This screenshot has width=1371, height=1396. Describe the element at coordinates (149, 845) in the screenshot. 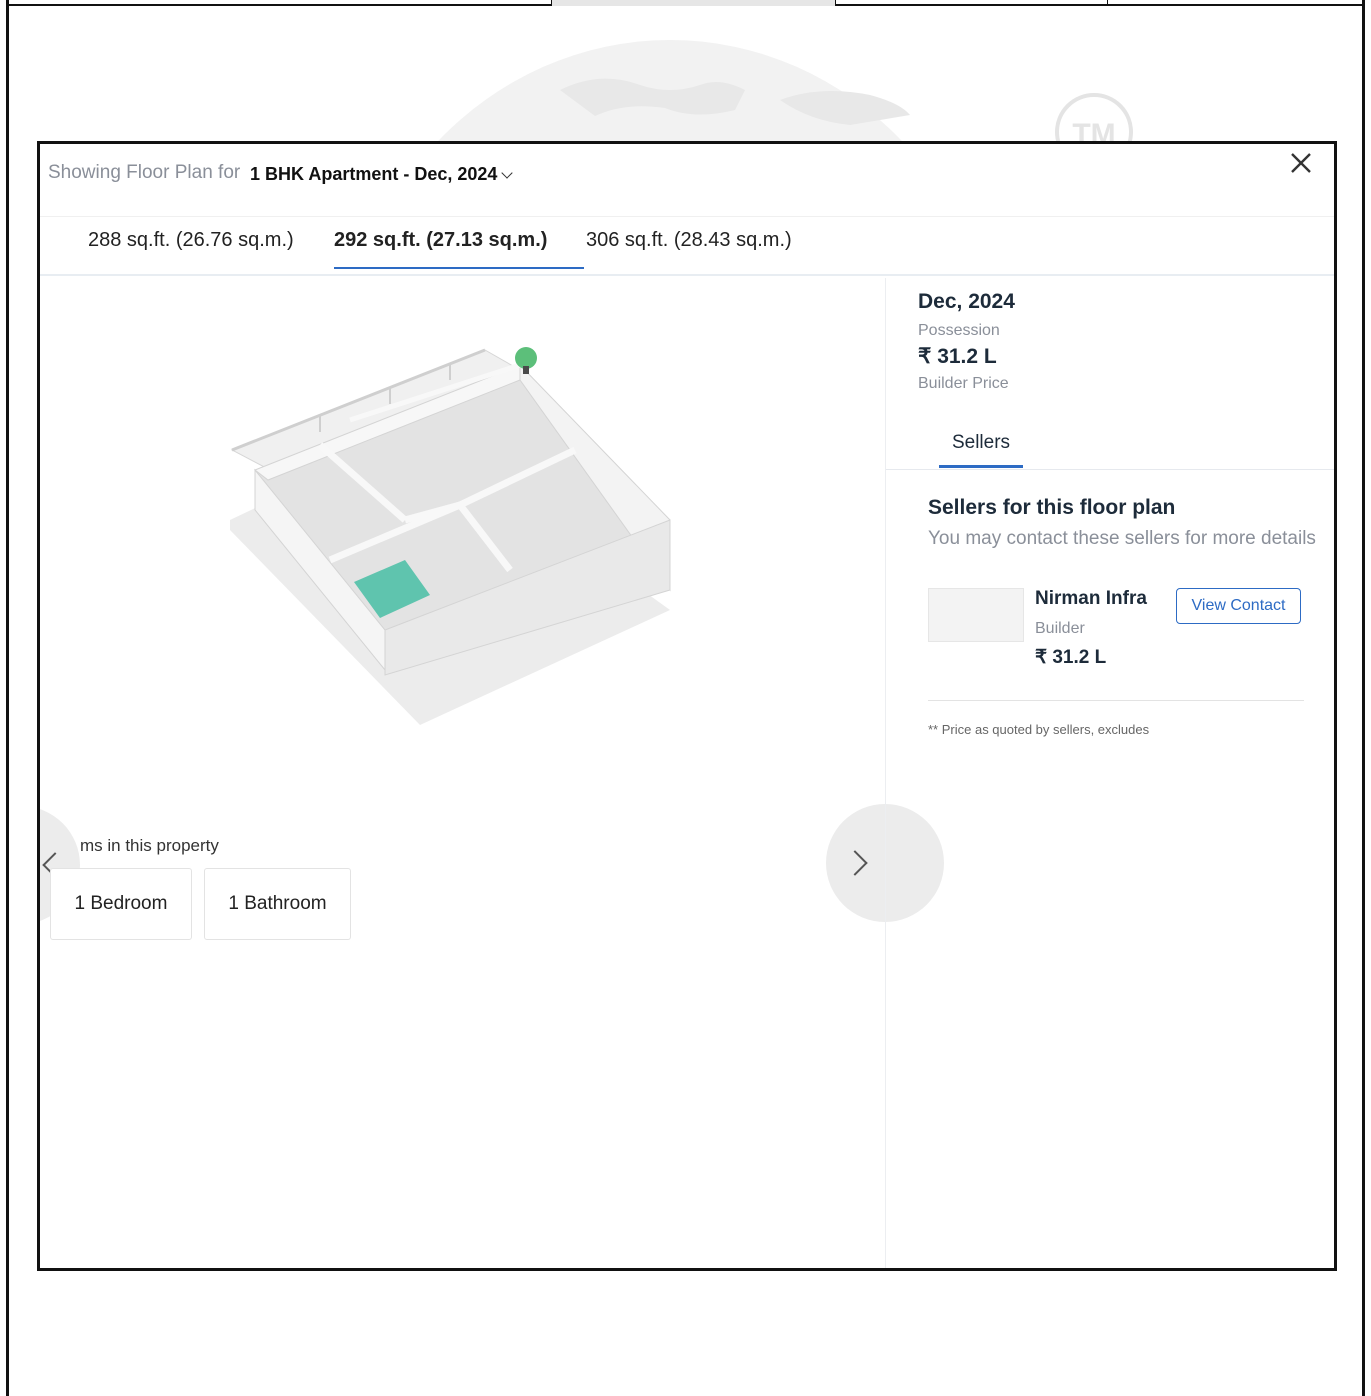

I see `rooms-section-title: ms in this property` at that location.